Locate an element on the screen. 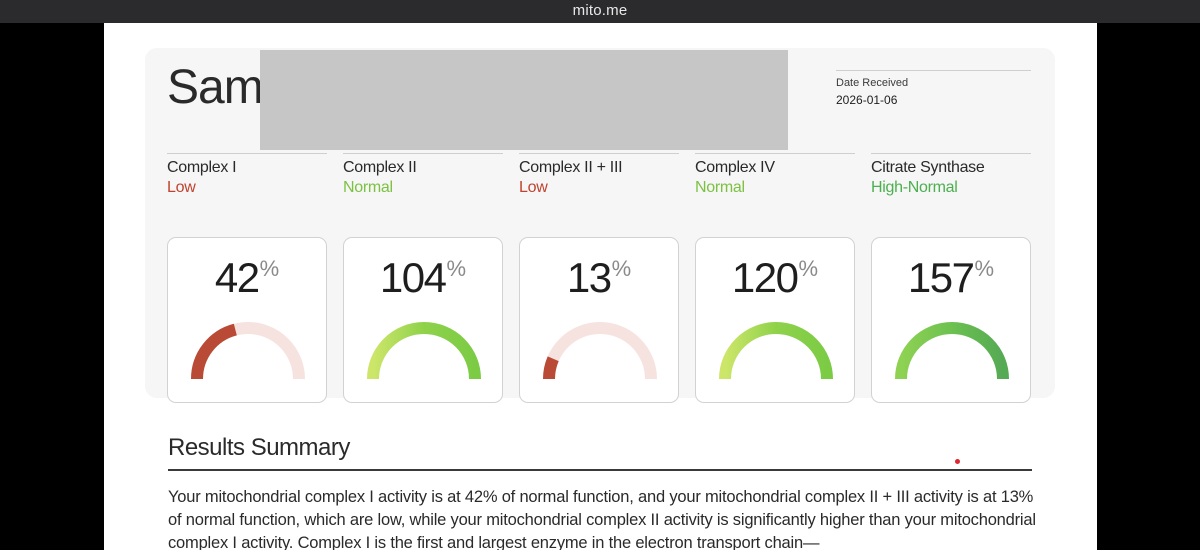  gauge-value: 120% is located at coordinates (775, 278).